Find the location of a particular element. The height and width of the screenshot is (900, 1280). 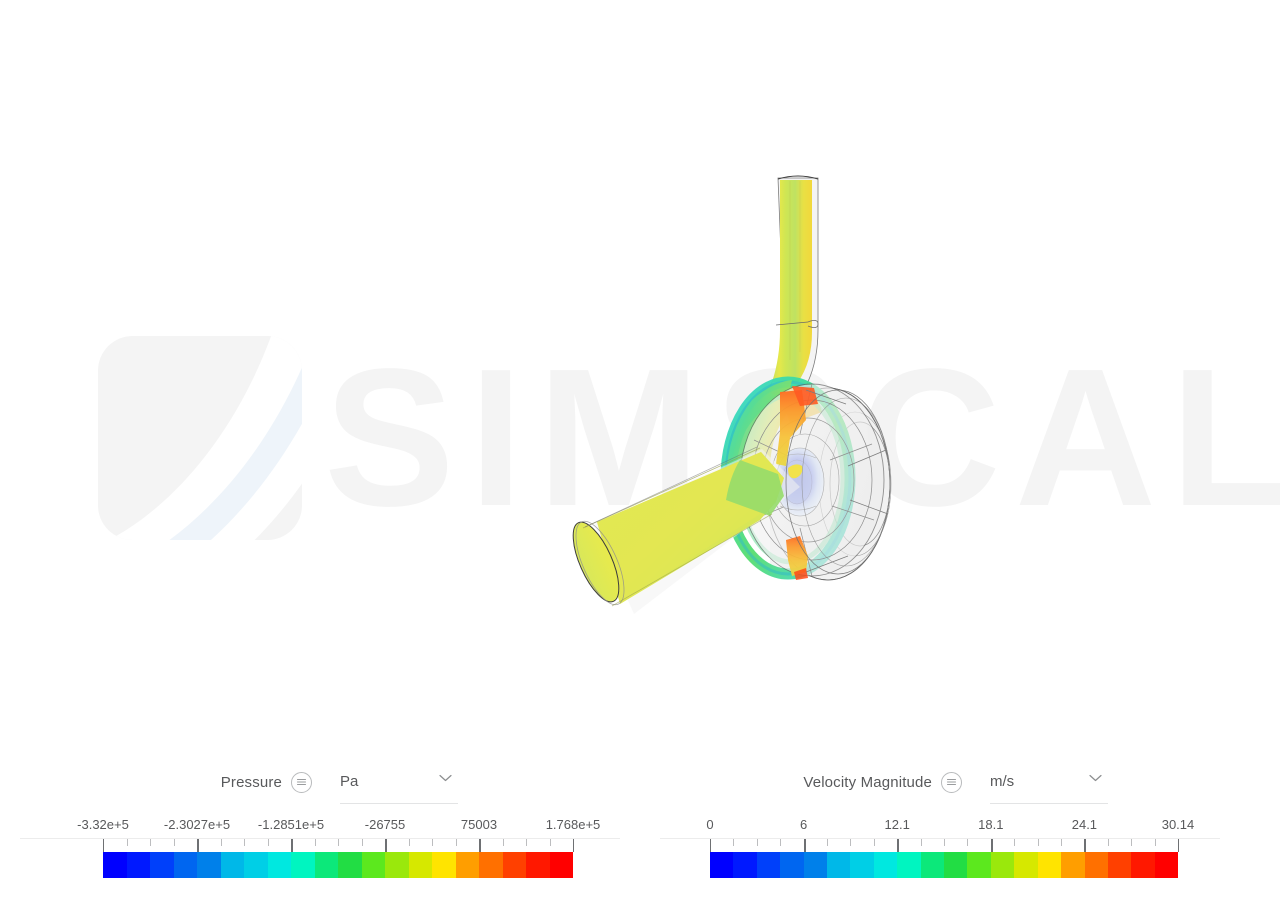

tick-label: 1.768e+5 is located at coordinates (573, 824).